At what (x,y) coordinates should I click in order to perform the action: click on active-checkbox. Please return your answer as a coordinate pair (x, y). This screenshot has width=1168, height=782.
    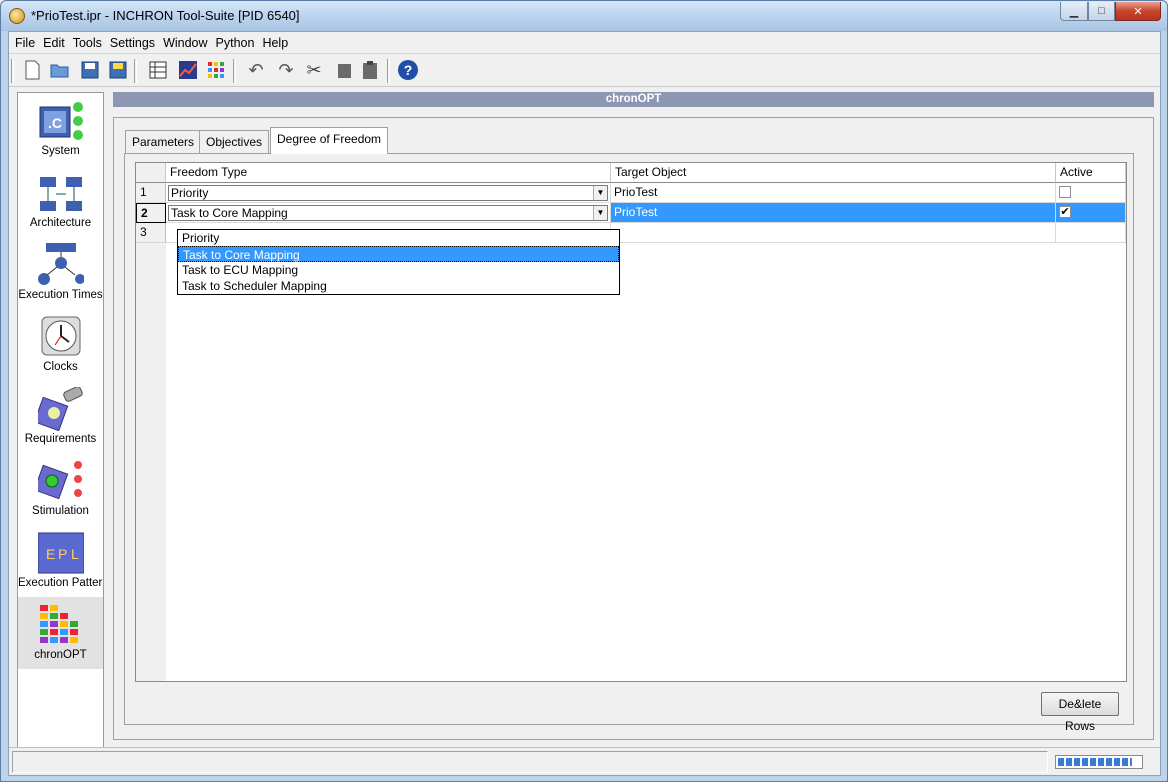
    Looking at the image, I should click on (1065, 192).